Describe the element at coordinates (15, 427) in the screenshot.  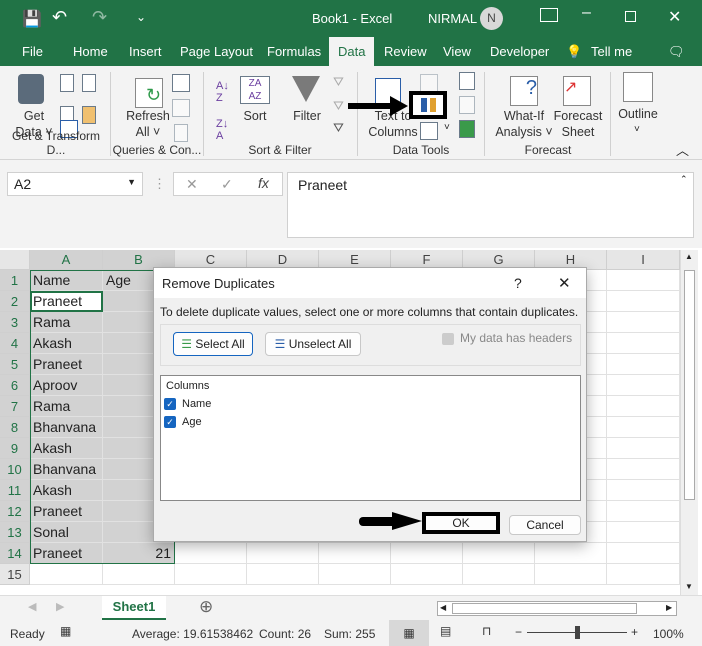
I see `row-header-8: 8` at that location.